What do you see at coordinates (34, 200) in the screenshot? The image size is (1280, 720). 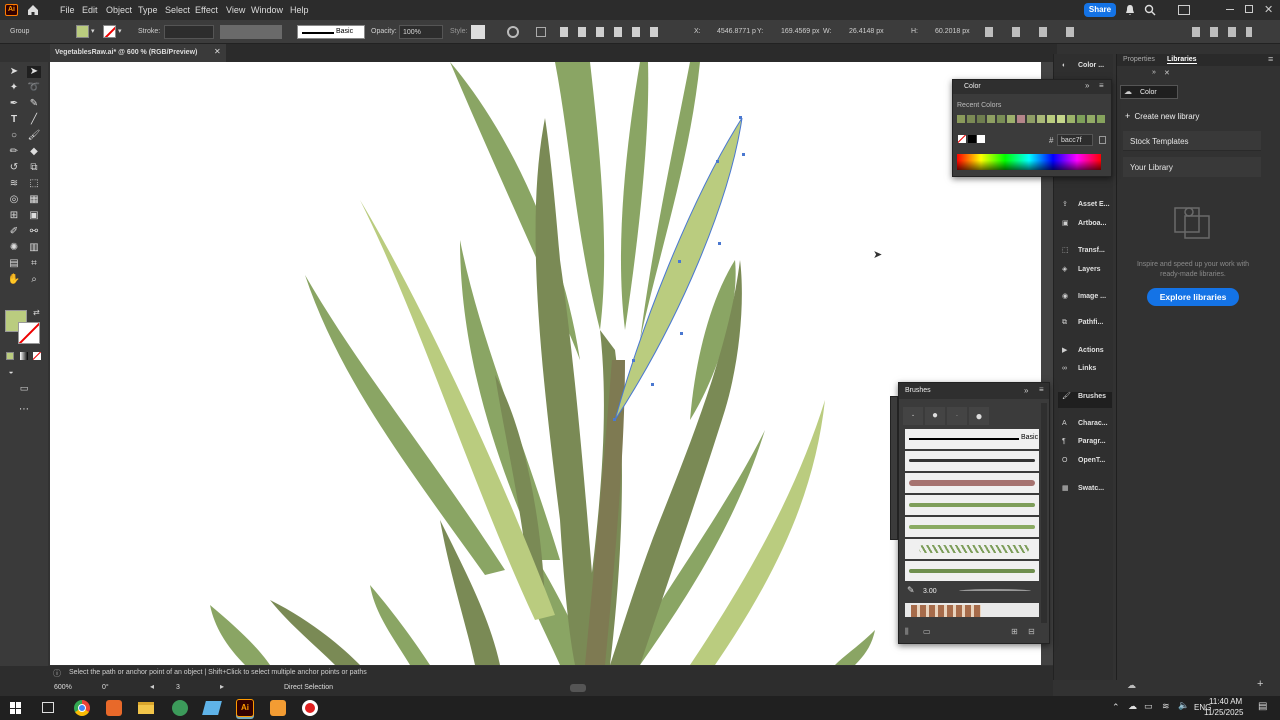 I see `perspective-grid-icon: ▦` at bounding box center [34, 200].